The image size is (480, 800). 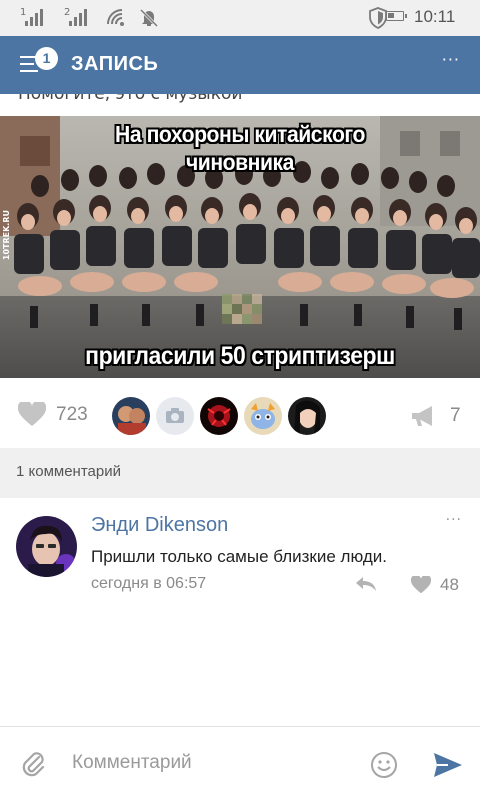 I want to click on app-header: 1 ЗАПИСЬ ···, so click(x=240, y=65).